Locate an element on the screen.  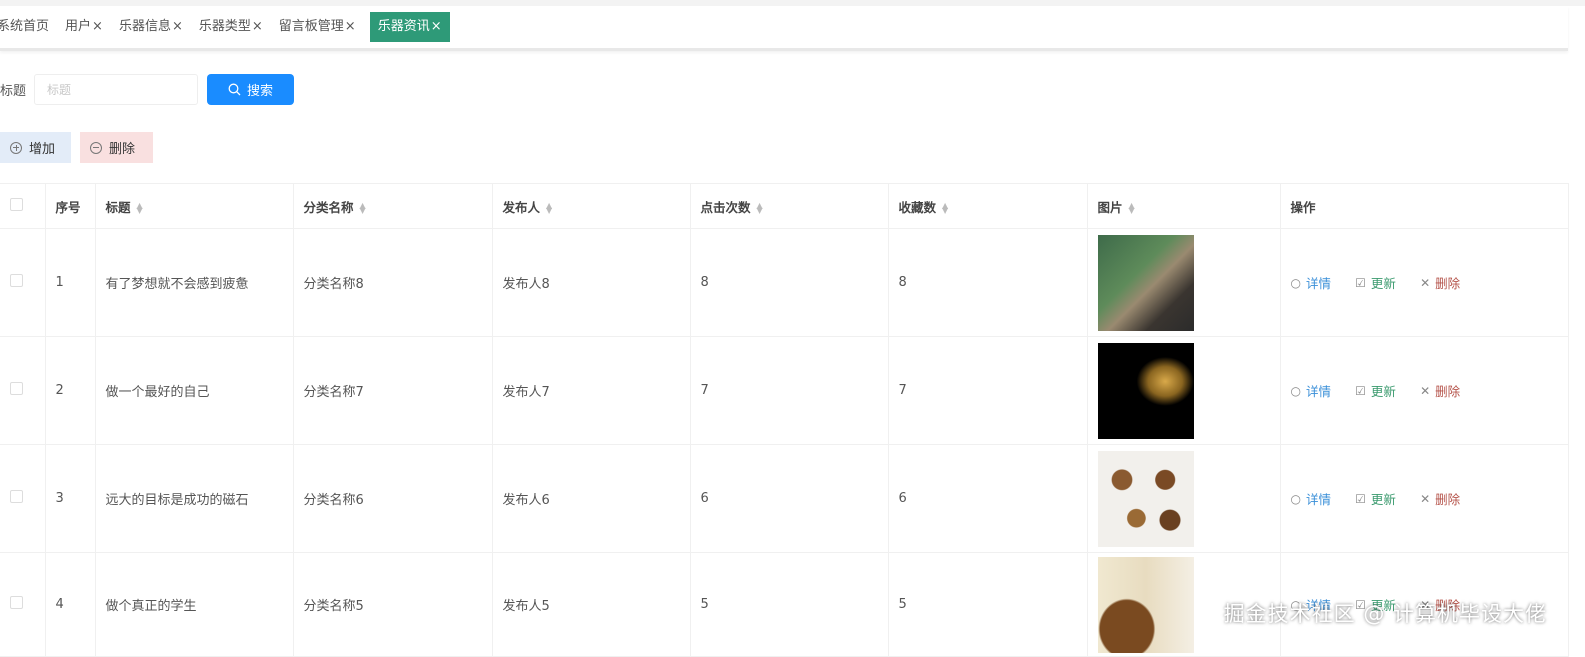
col-favorites: 收藏数 ▲ ▼ is located at coordinates (988, 206).